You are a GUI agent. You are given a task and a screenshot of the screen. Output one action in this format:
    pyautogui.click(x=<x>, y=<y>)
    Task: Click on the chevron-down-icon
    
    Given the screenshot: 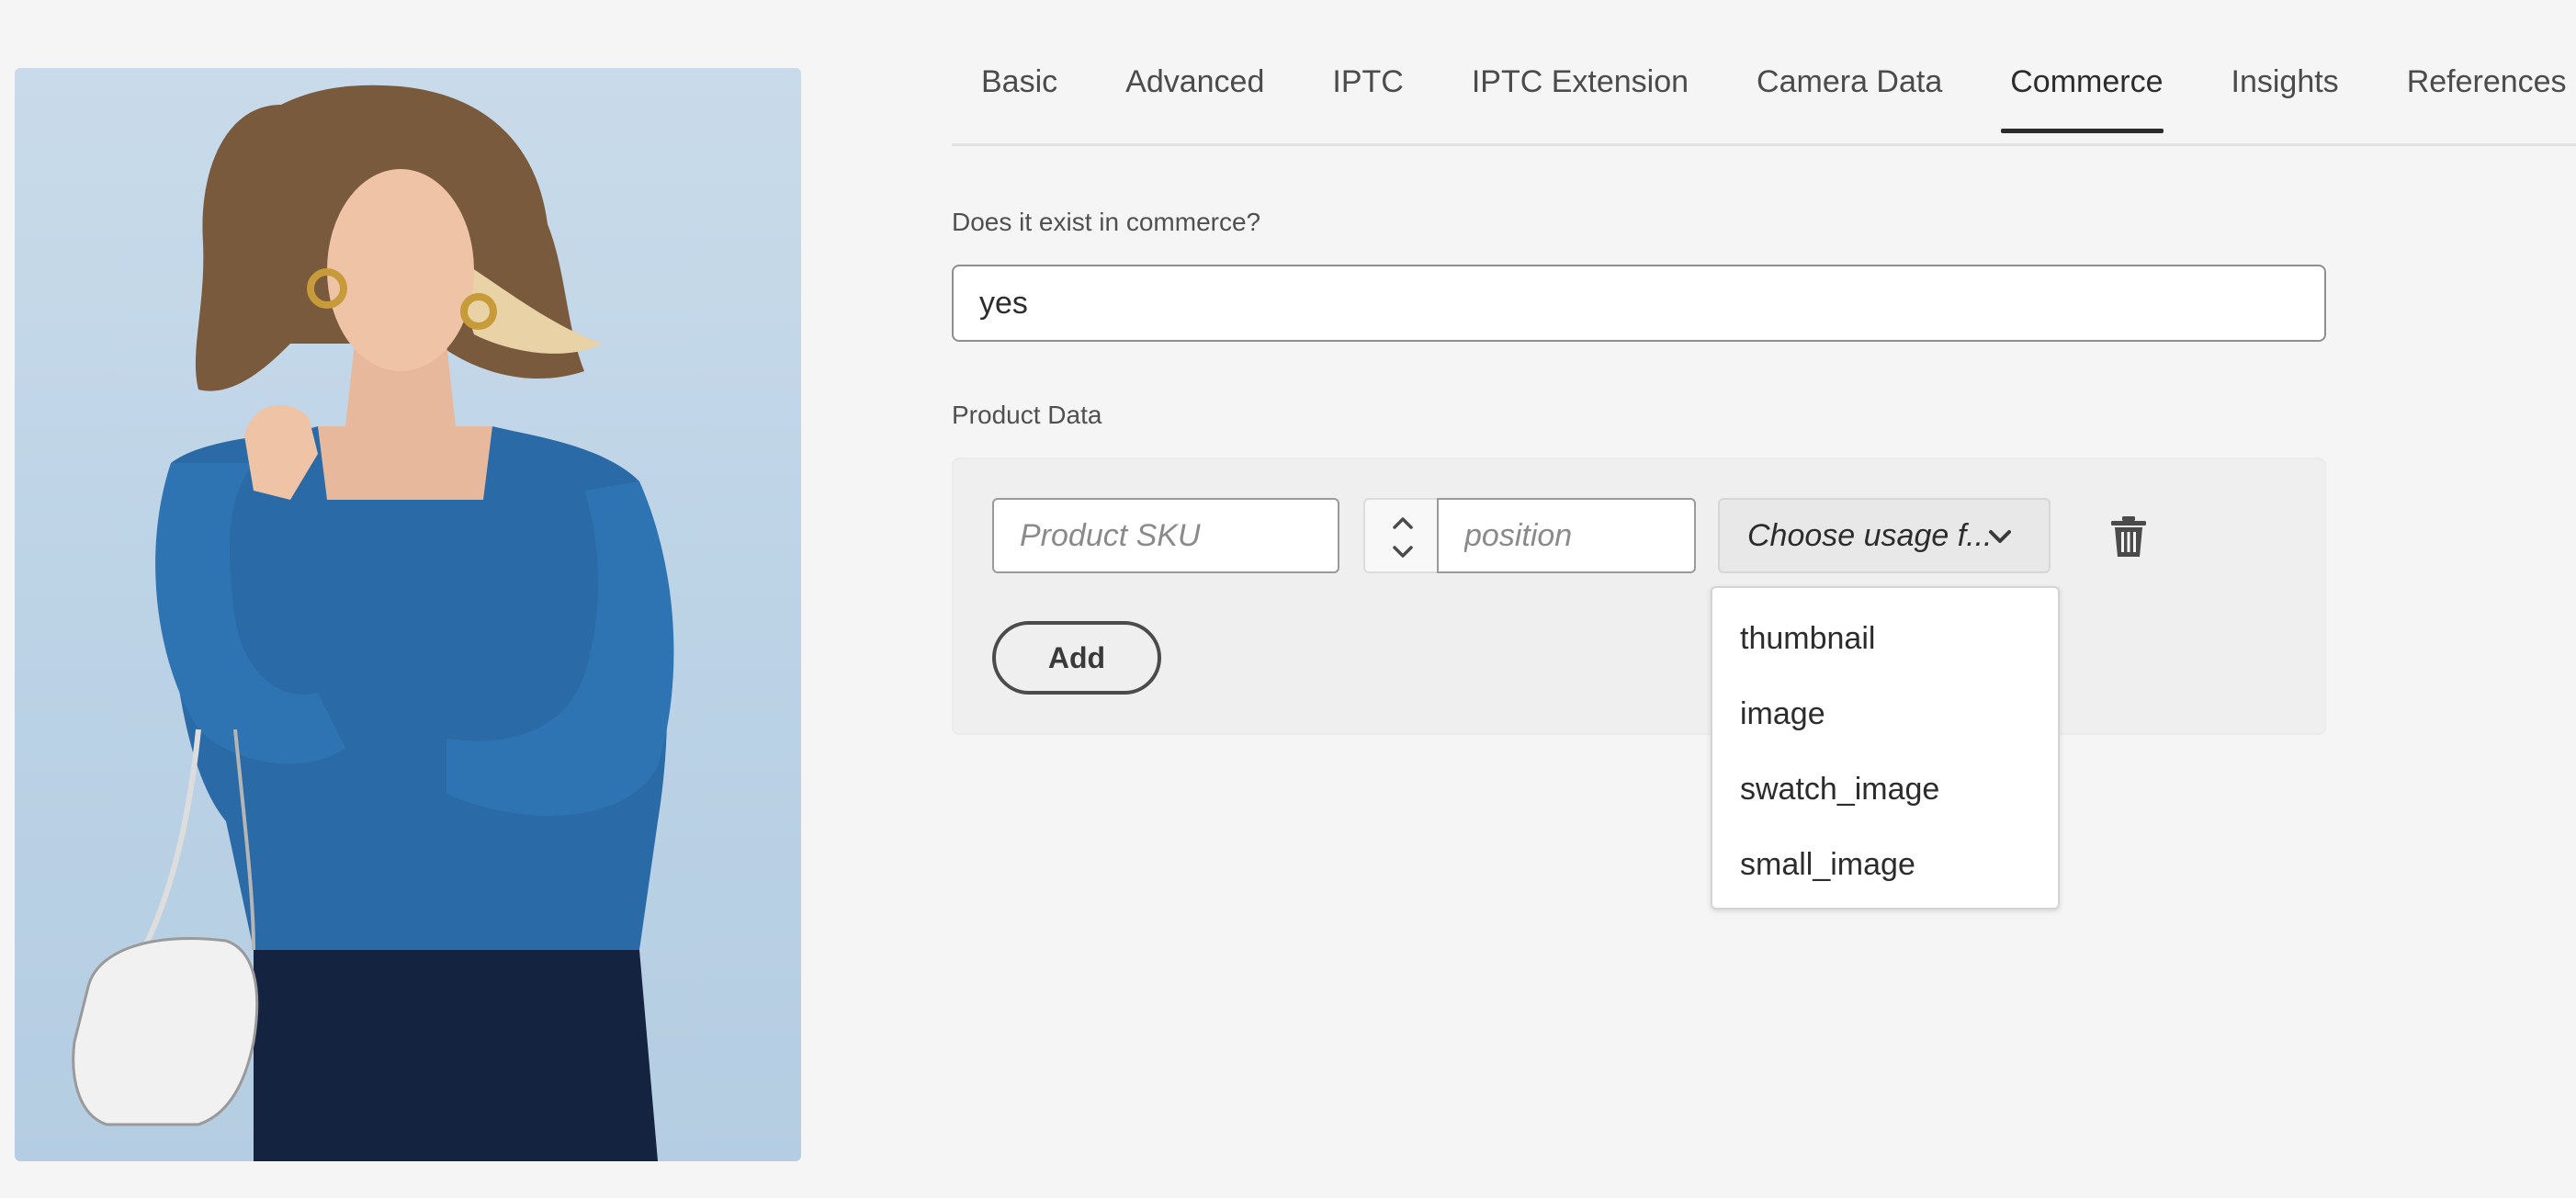 What is the action you would take?
    pyautogui.click(x=2000, y=537)
    